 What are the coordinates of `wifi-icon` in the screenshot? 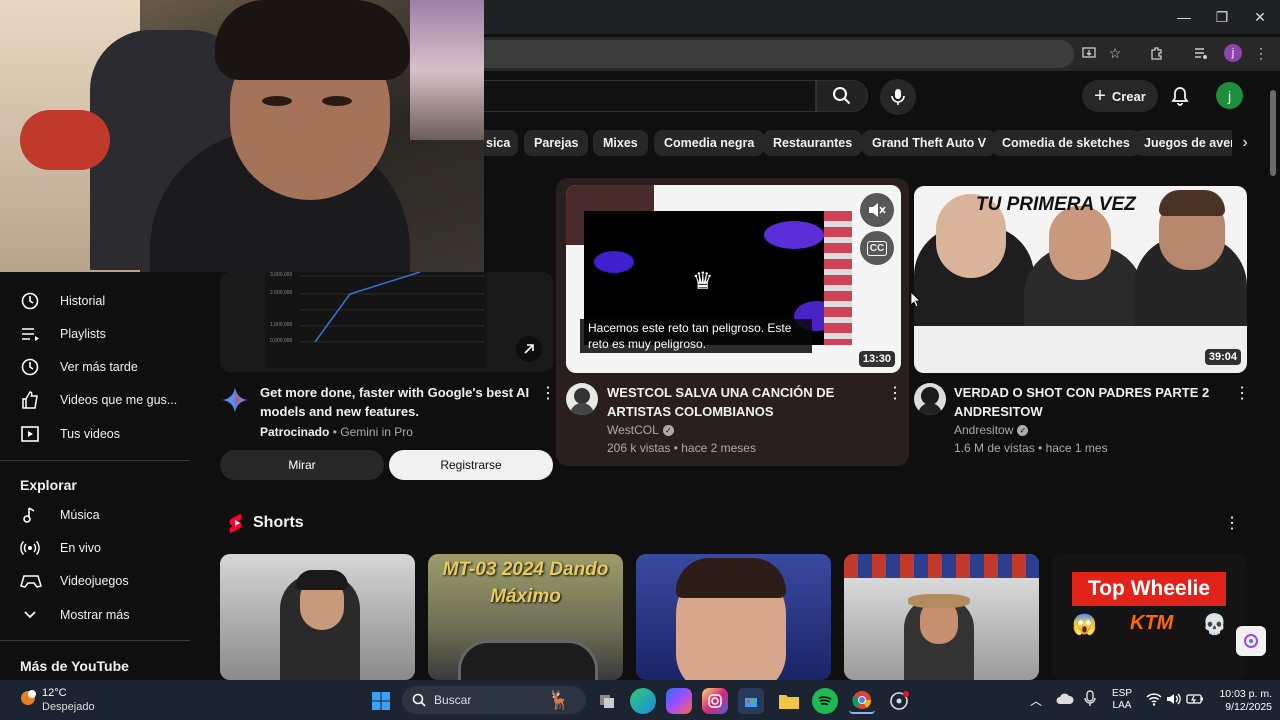 It's located at (1154, 701).